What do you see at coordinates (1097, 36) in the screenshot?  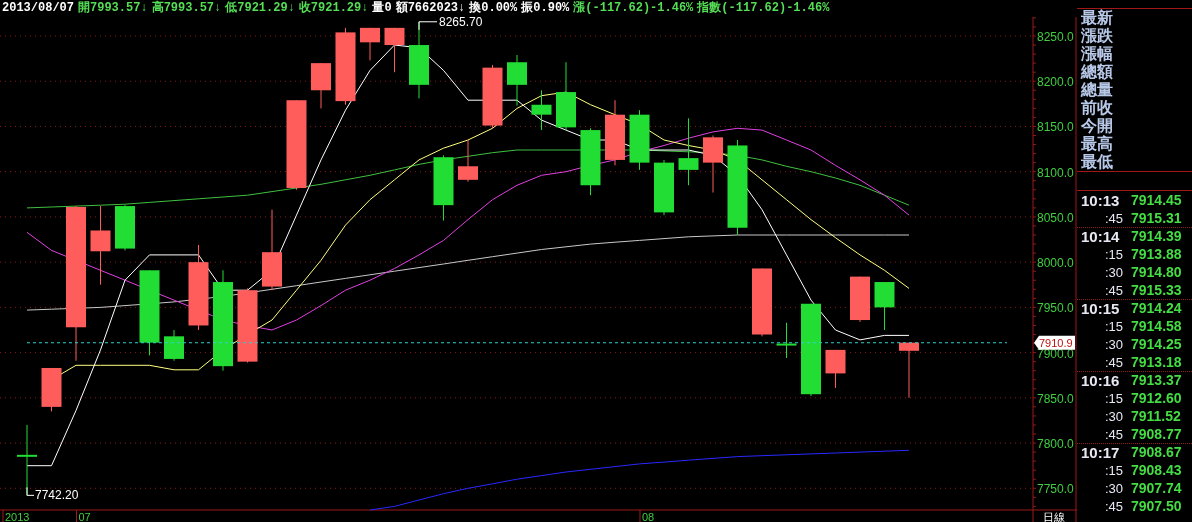 I see `quote-label: 漲跌` at bounding box center [1097, 36].